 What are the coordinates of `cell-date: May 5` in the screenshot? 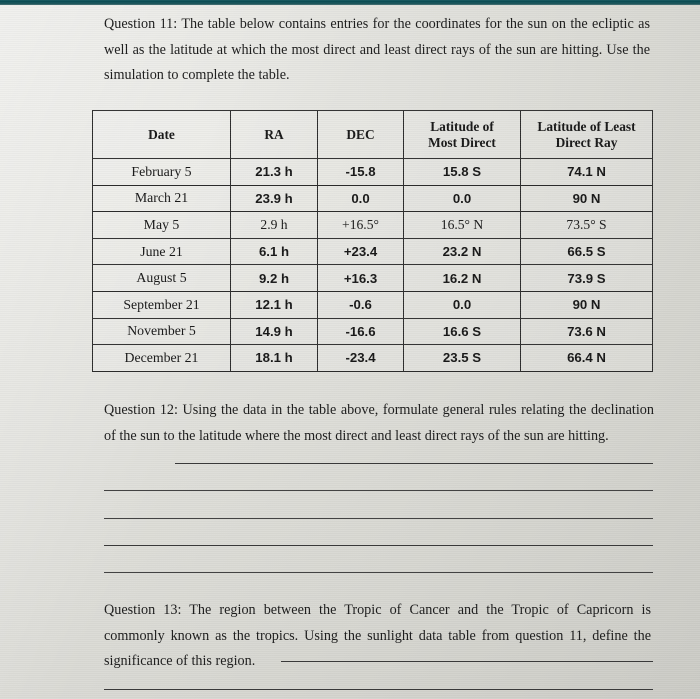 It's located at (161, 225).